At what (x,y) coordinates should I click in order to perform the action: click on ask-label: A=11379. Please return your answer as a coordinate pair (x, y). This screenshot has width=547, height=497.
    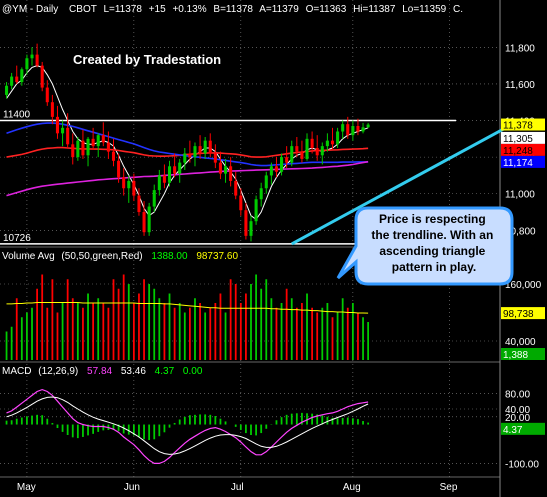
    Looking at the image, I should click on (279, 9).